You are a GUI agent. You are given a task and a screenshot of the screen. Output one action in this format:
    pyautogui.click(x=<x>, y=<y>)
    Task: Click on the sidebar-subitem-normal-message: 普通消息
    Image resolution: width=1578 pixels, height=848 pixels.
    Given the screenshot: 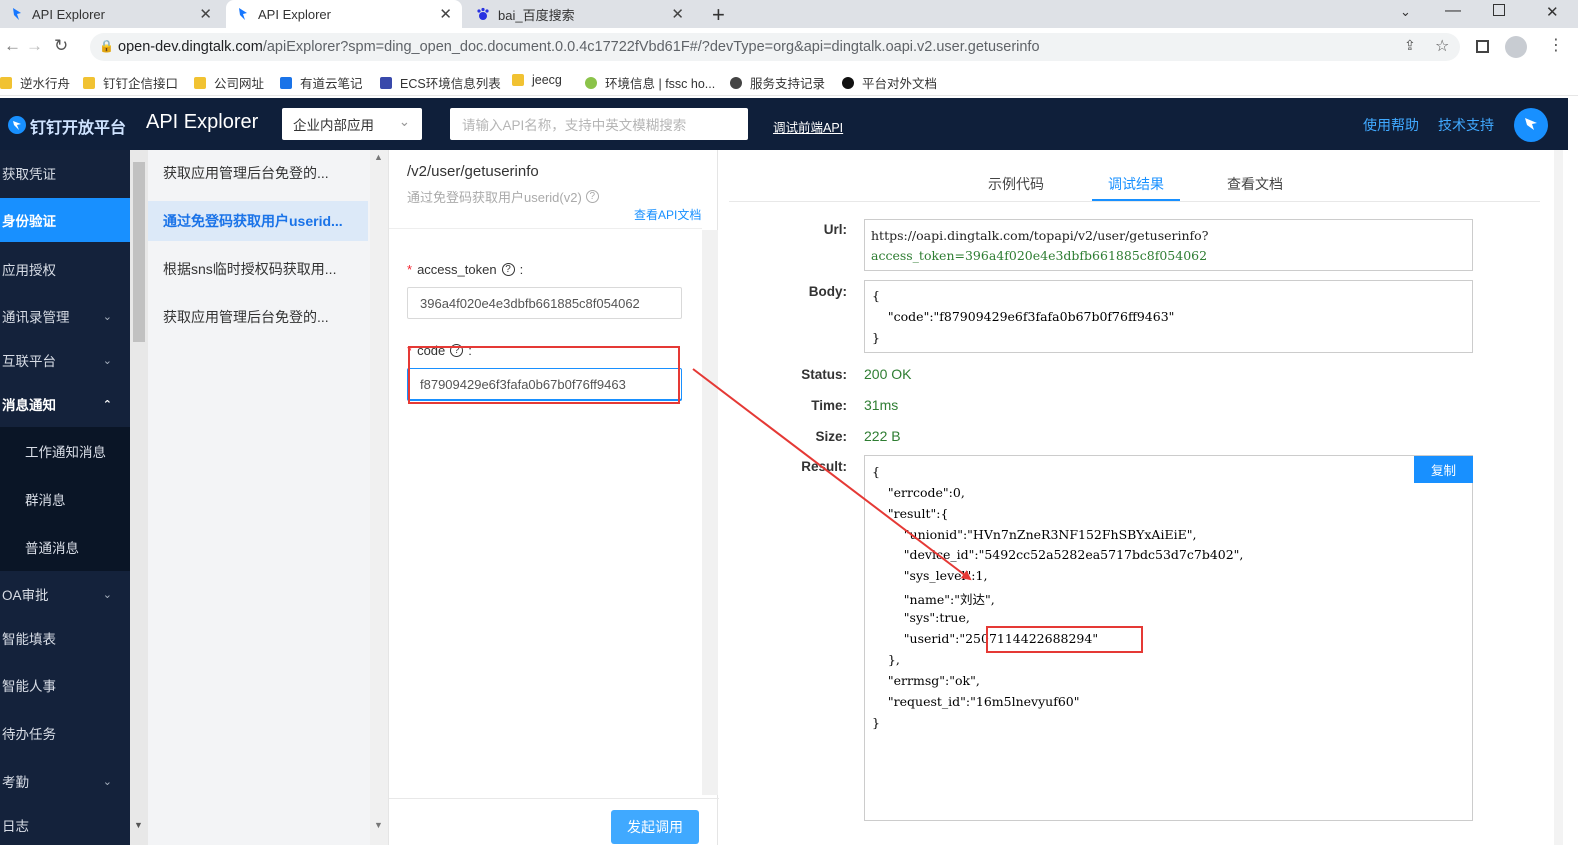 What is the action you would take?
    pyautogui.click(x=65, y=547)
    